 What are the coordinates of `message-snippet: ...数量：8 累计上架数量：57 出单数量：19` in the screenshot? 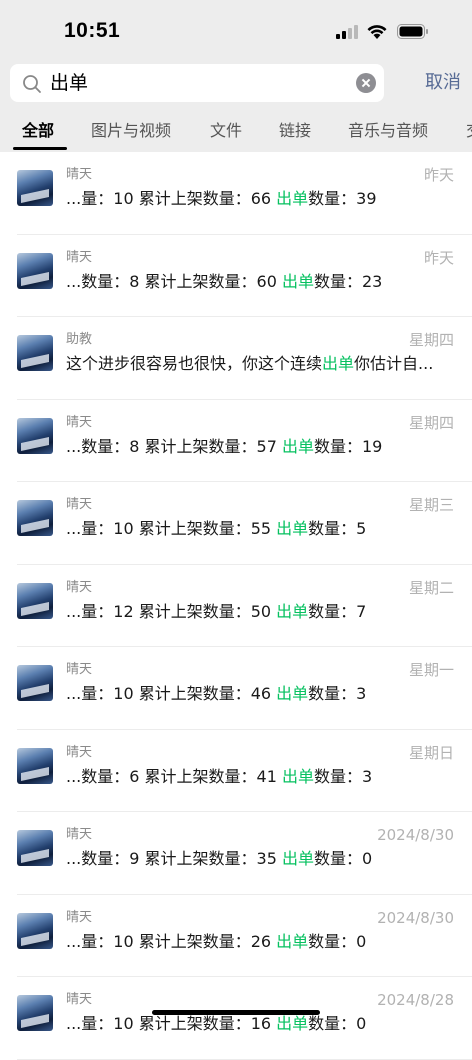 It's located at (261, 447).